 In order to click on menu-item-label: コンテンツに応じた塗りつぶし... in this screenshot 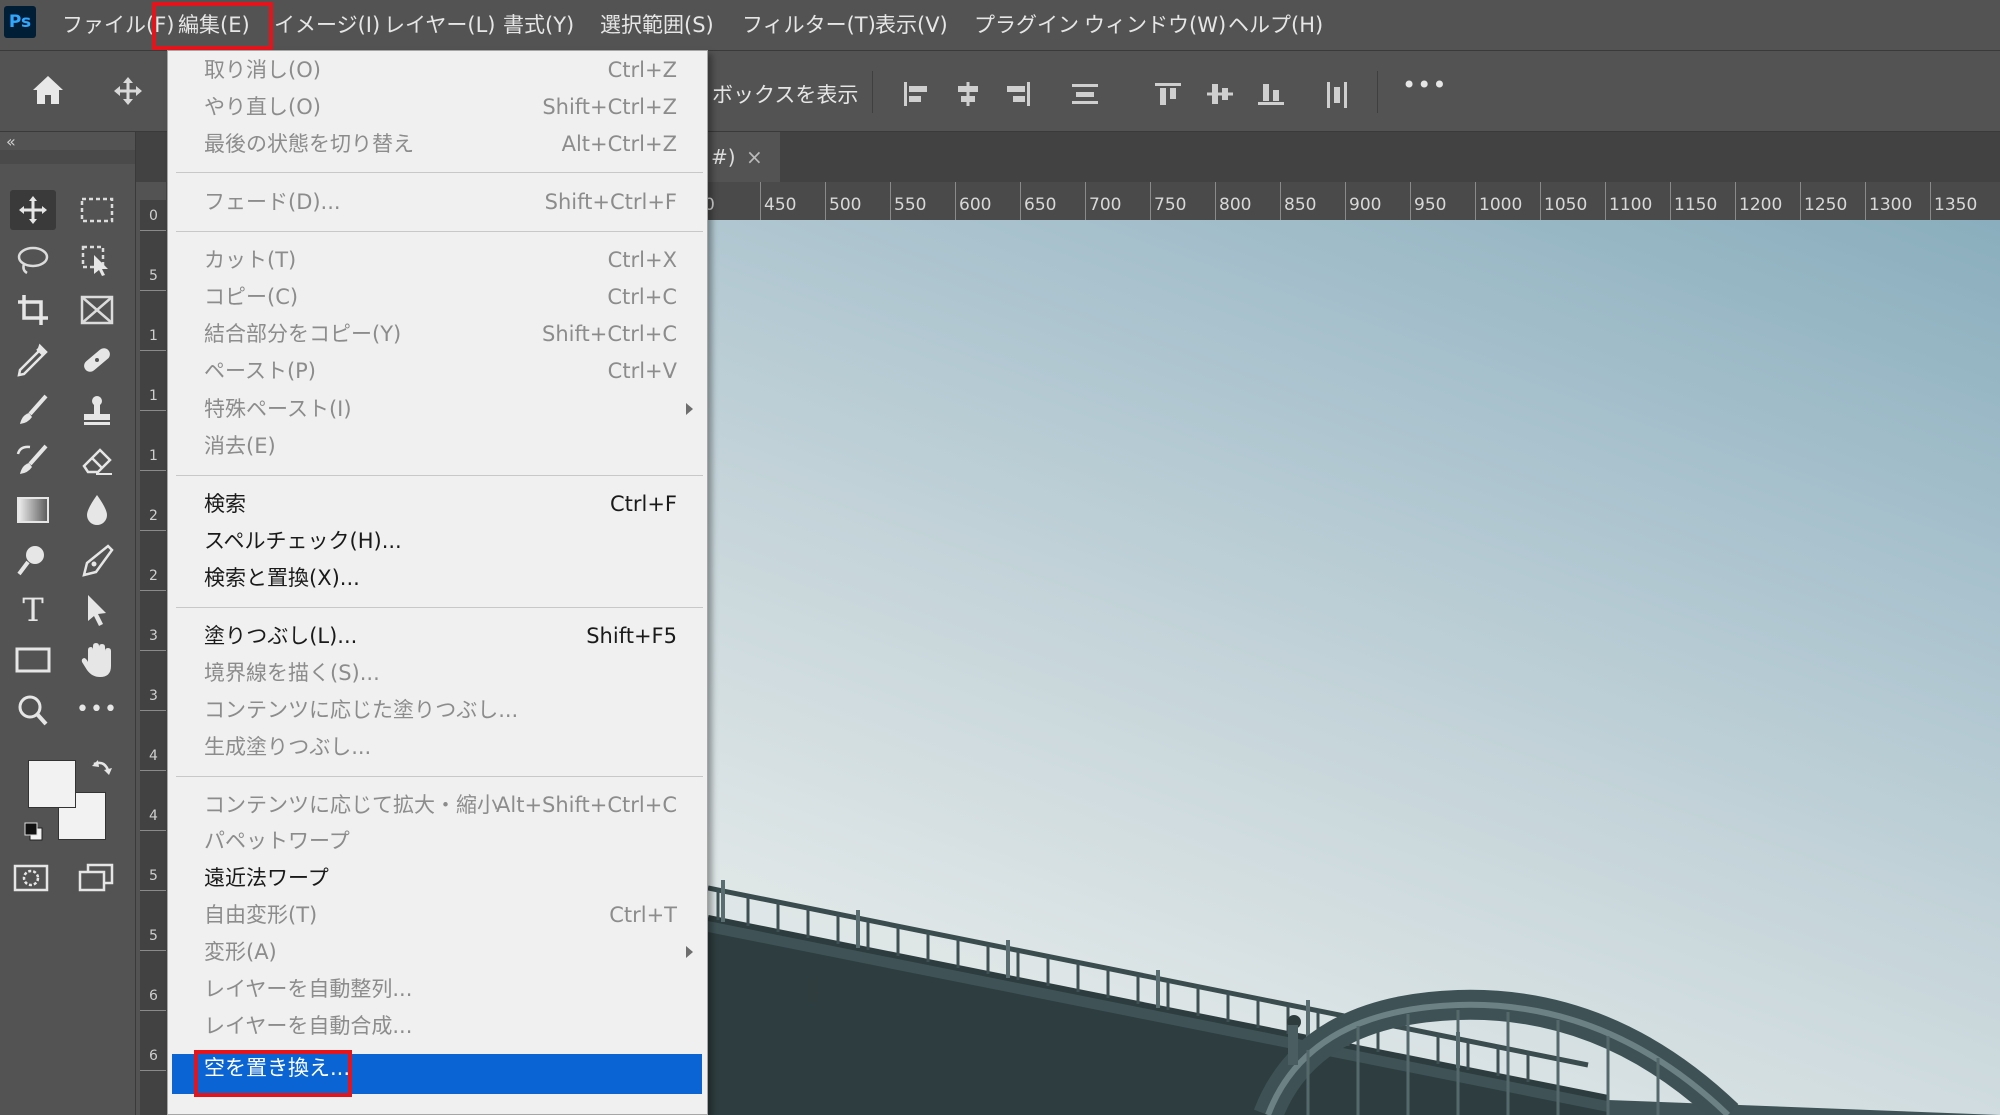, I will do `click(361, 710)`.